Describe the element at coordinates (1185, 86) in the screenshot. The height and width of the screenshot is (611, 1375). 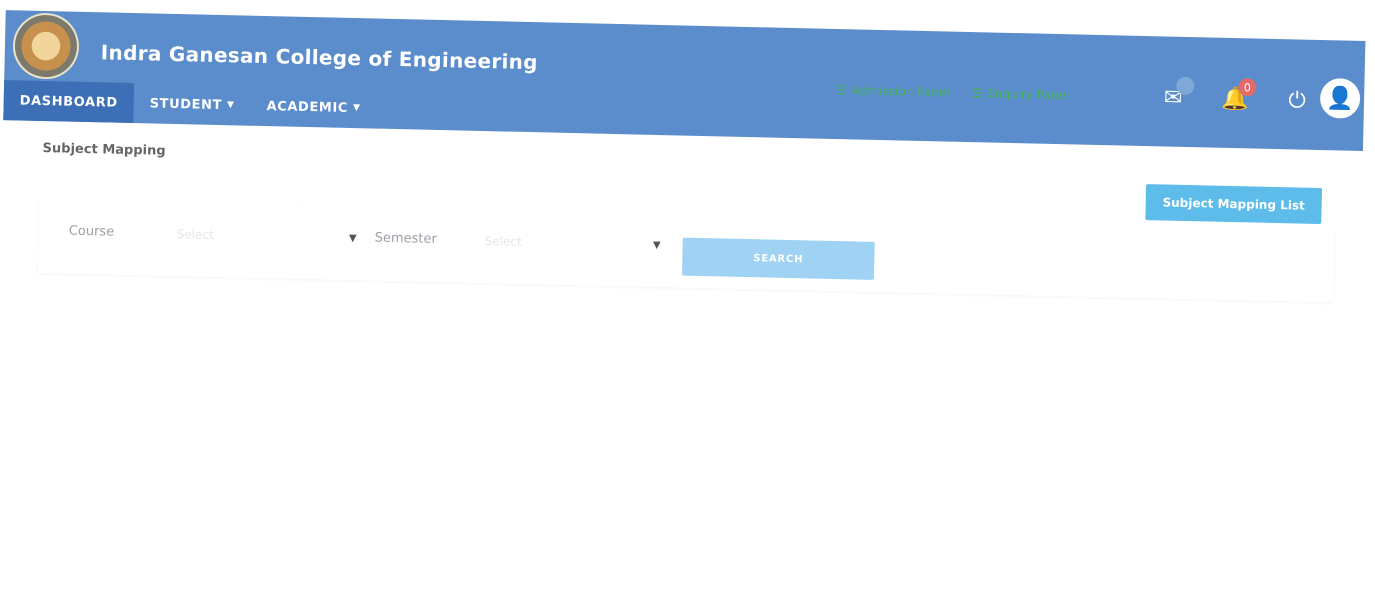
I see `message-badge` at that location.